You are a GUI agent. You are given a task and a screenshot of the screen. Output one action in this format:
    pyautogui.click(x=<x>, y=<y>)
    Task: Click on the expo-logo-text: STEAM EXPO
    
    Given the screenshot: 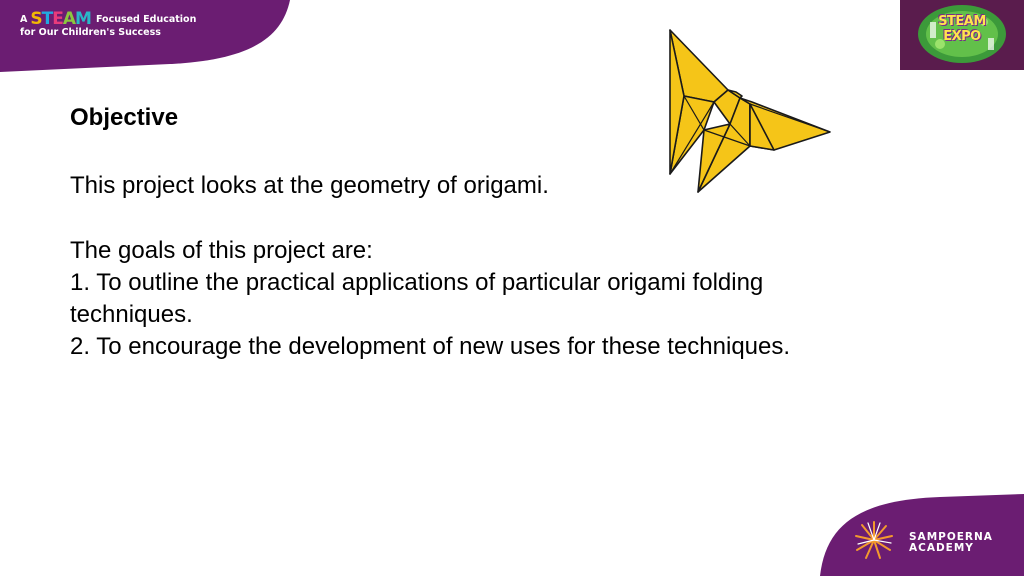 What is the action you would take?
    pyautogui.click(x=962, y=29)
    